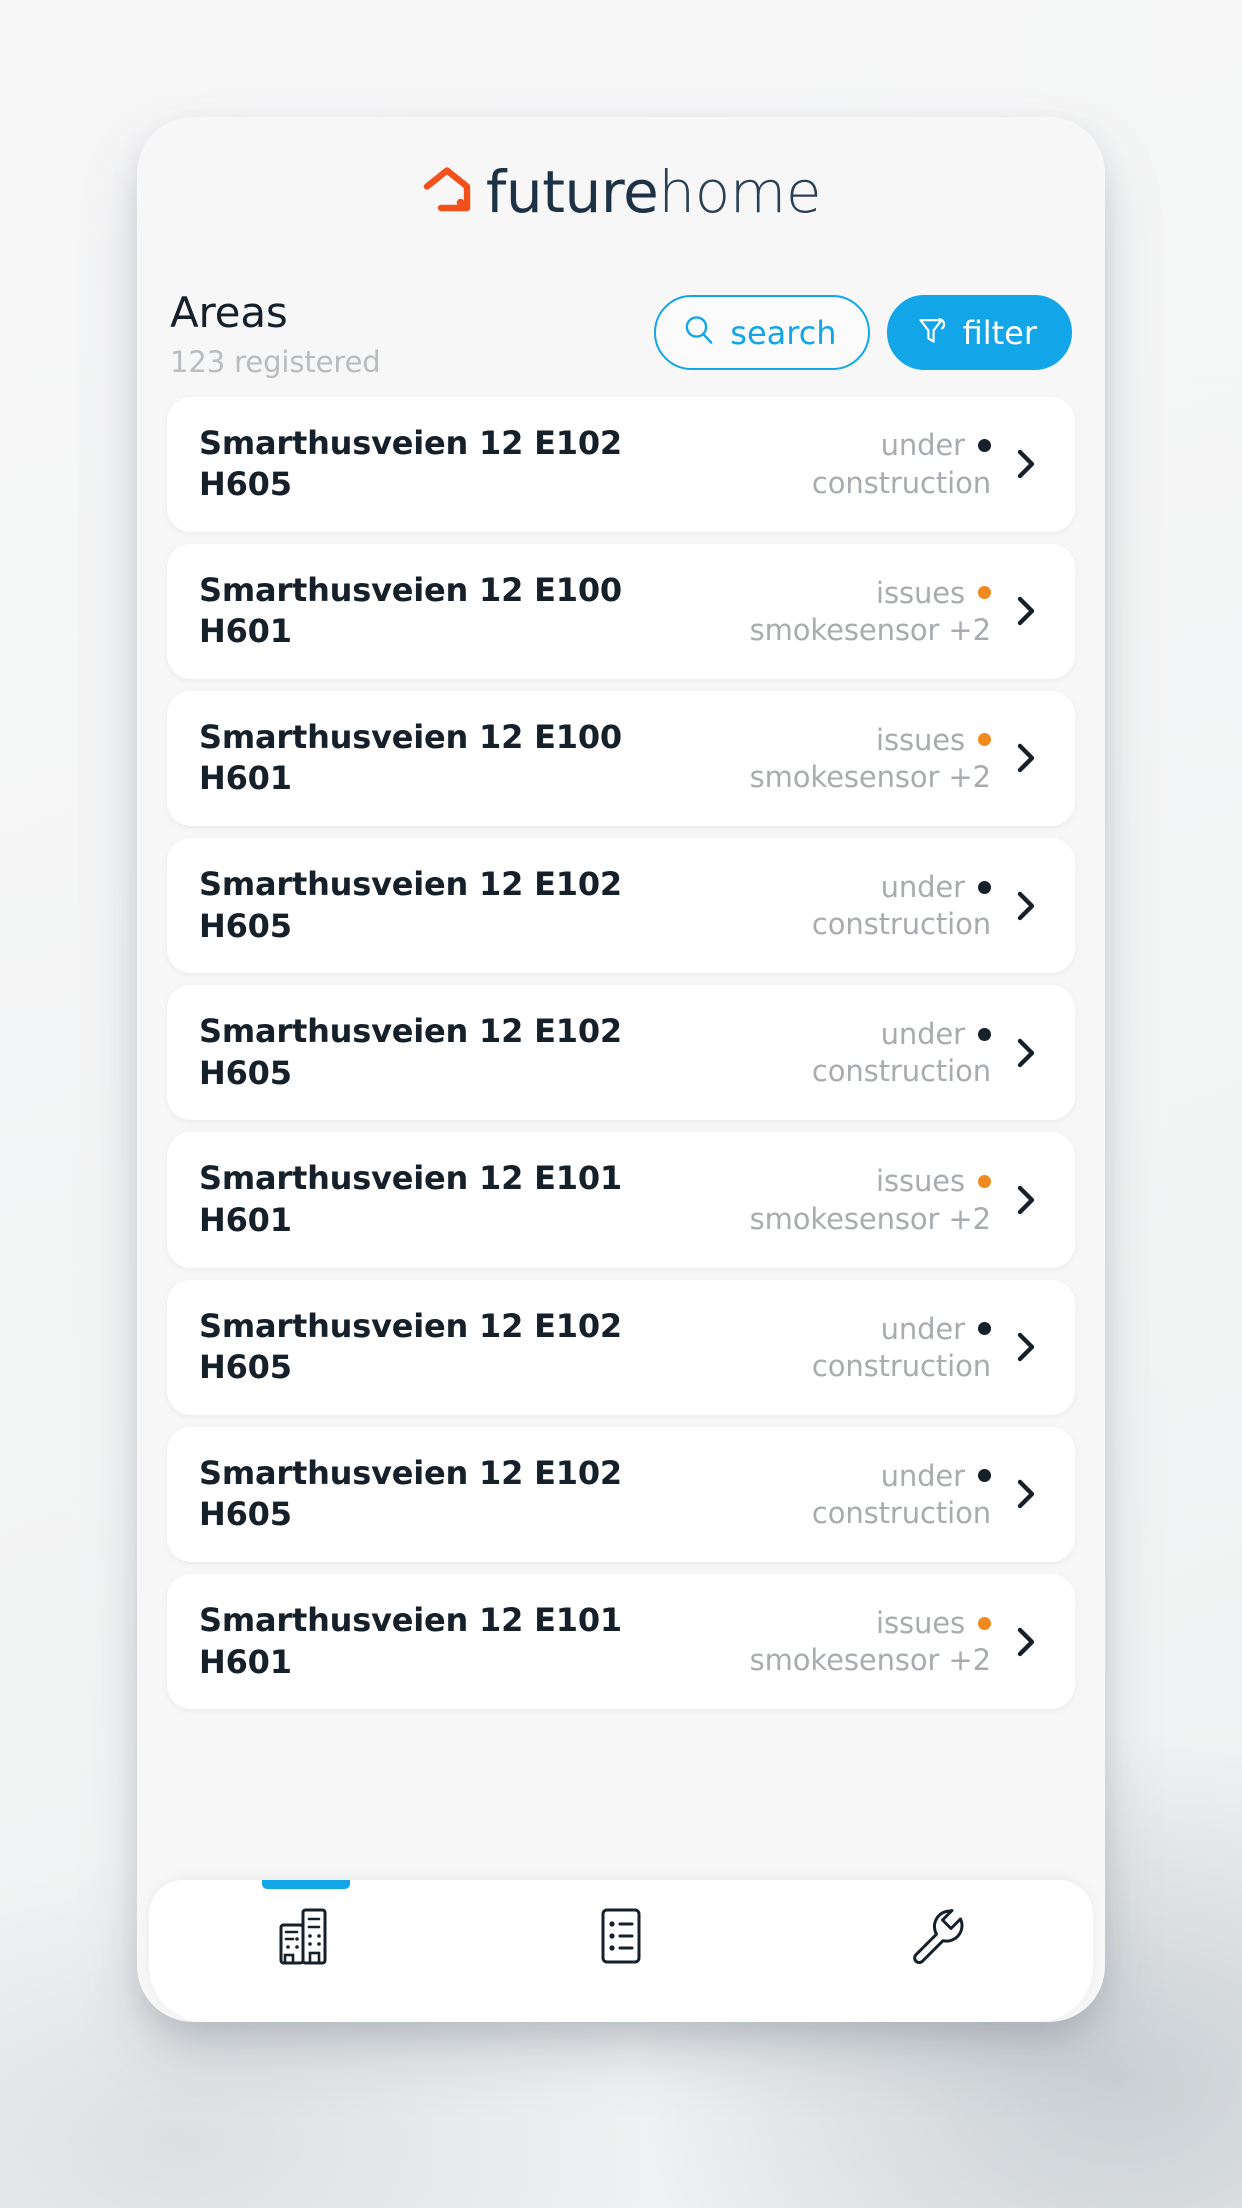 The width and height of the screenshot is (1242, 2208). Describe the element at coordinates (306, 1938) in the screenshot. I see `buildings-icon` at that location.